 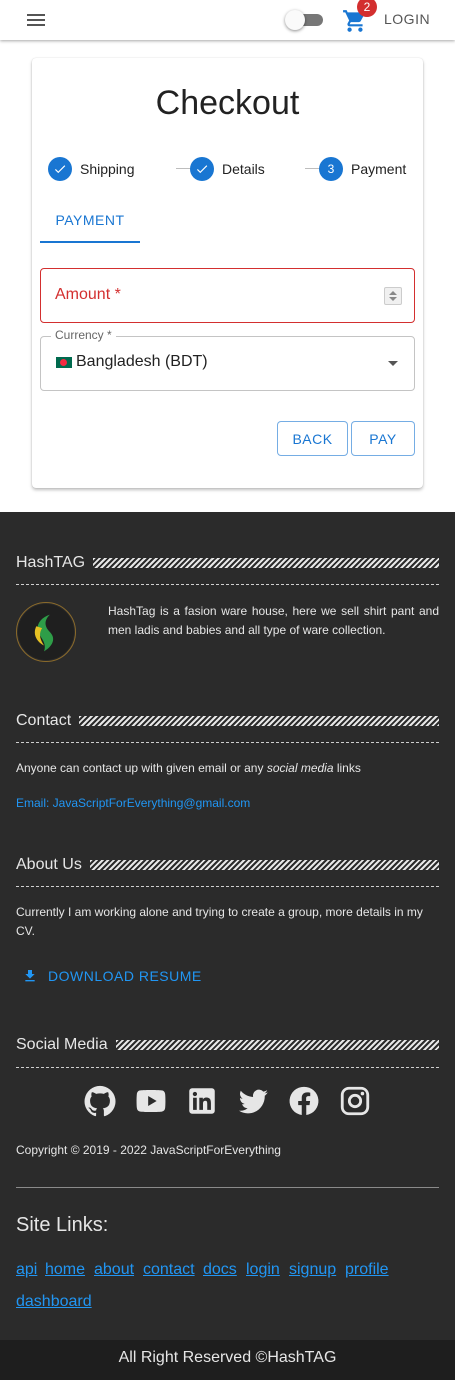 I want to click on app-bar: 2 LOGIN, so click(x=227, y=20).